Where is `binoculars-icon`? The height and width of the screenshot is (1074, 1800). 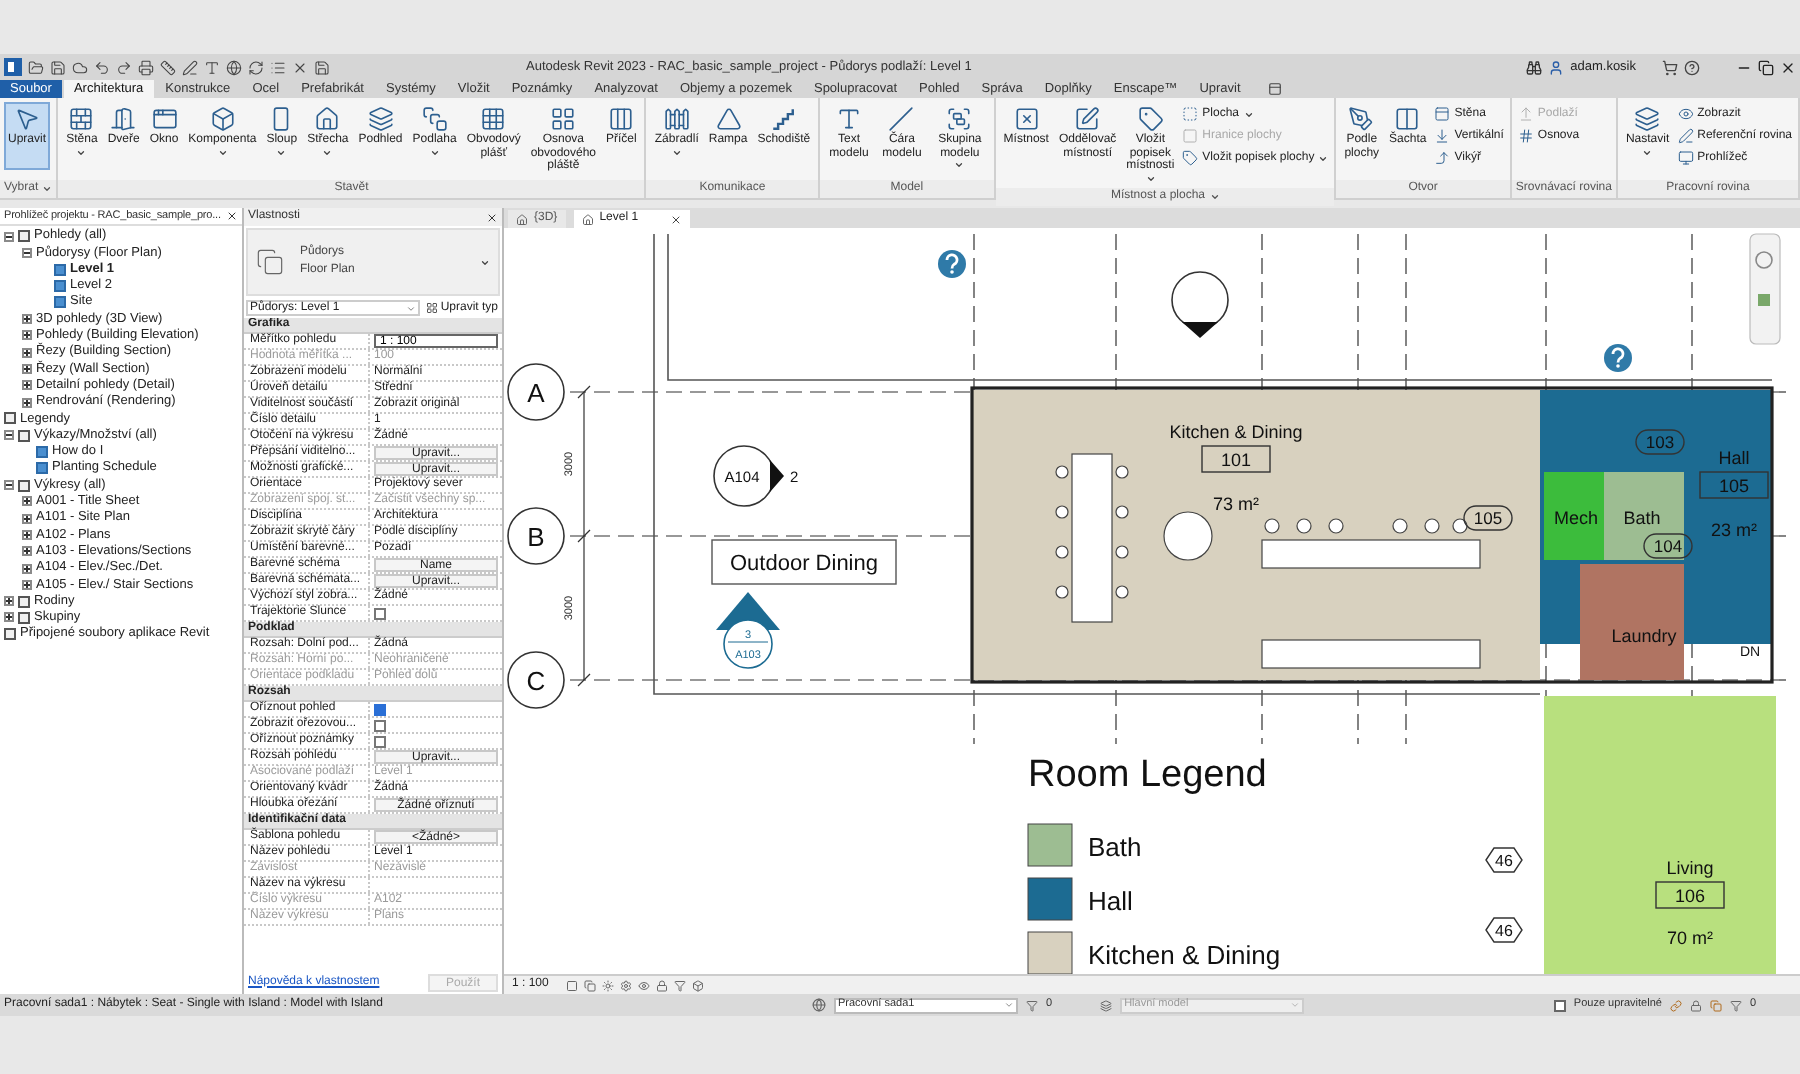
binoculars-icon is located at coordinates (1534, 67).